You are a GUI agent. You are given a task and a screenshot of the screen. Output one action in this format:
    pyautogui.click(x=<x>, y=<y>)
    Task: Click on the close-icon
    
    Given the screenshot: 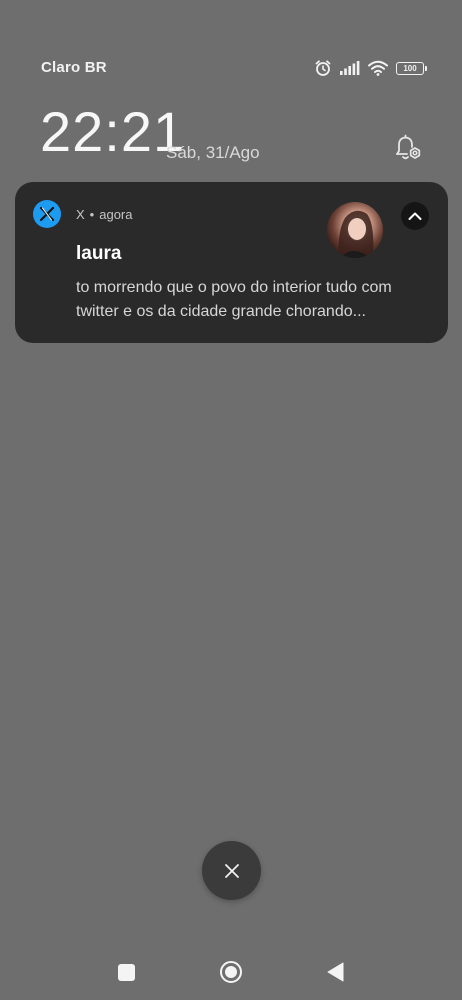 What is the action you would take?
    pyautogui.click(x=231, y=870)
    